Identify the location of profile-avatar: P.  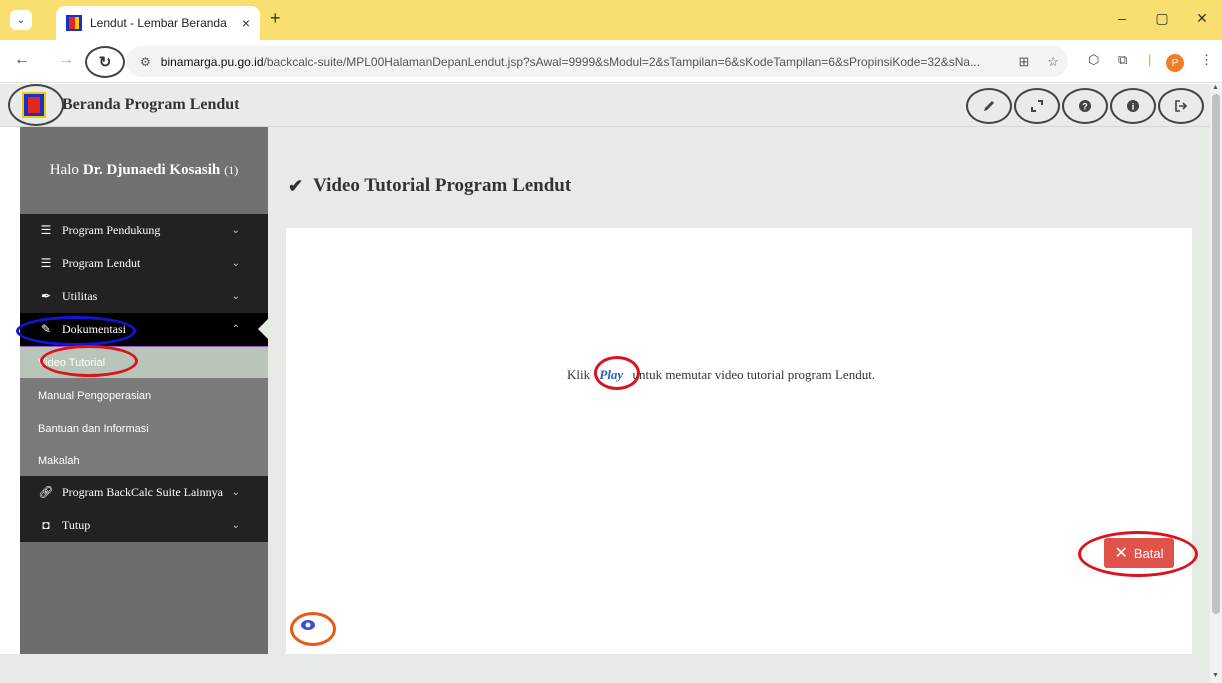
(1175, 63).